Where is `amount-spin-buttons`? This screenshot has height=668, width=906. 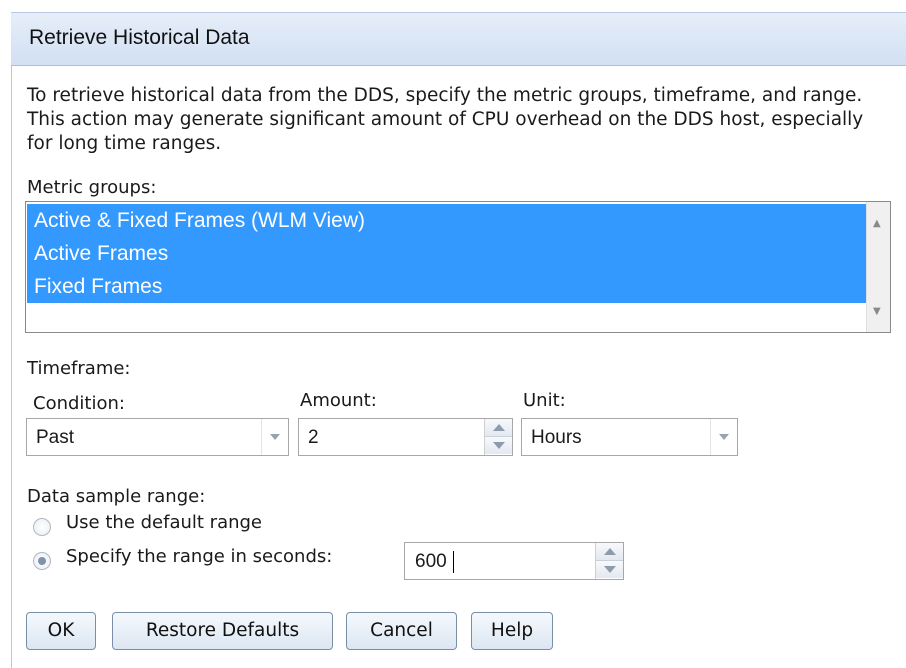 amount-spin-buttons is located at coordinates (498, 437).